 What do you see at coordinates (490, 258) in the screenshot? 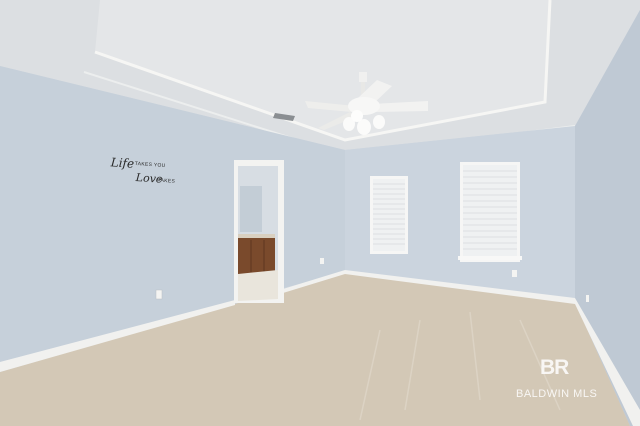
I see `window-sill` at bounding box center [490, 258].